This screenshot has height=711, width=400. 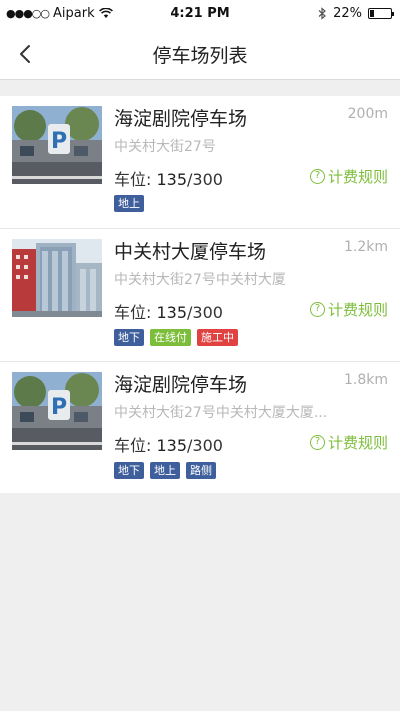 I want to click on tag-list: 地下 在线付 施工中, so click(x=176, y=337).